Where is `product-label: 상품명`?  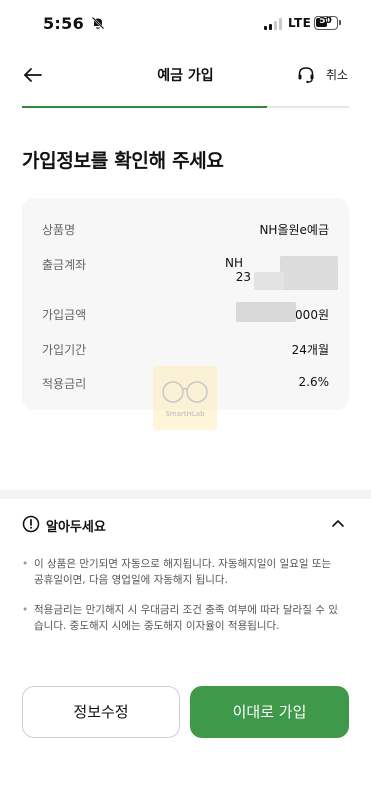 product-label: 상품명 is located at coordinates (59, 230).